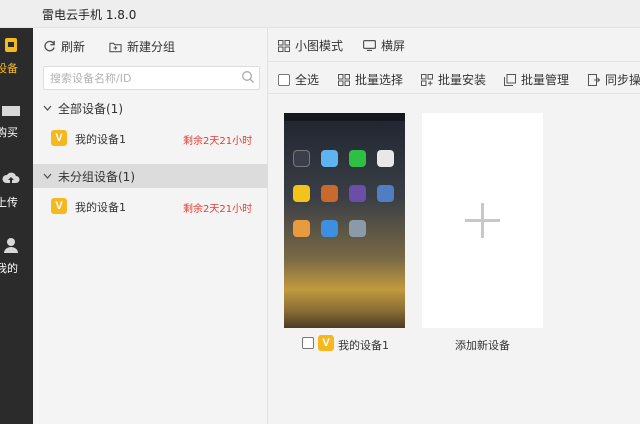  I want to click on small-mode-button: 小图模式, so click(310, 45).